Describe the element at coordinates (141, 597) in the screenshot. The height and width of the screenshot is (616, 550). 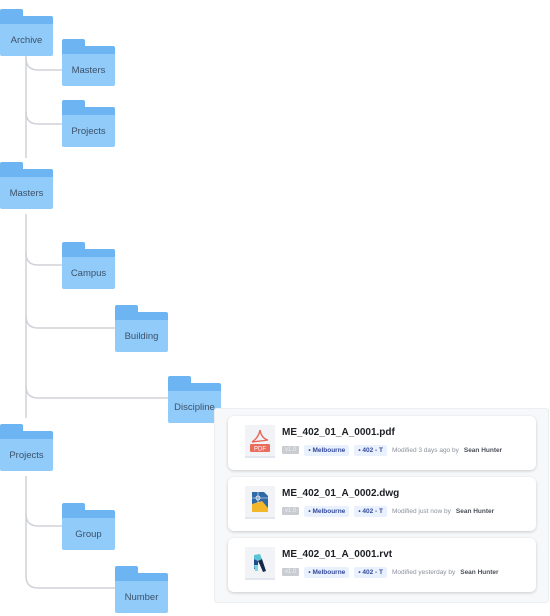
I see `folder-label: Number` at that location.